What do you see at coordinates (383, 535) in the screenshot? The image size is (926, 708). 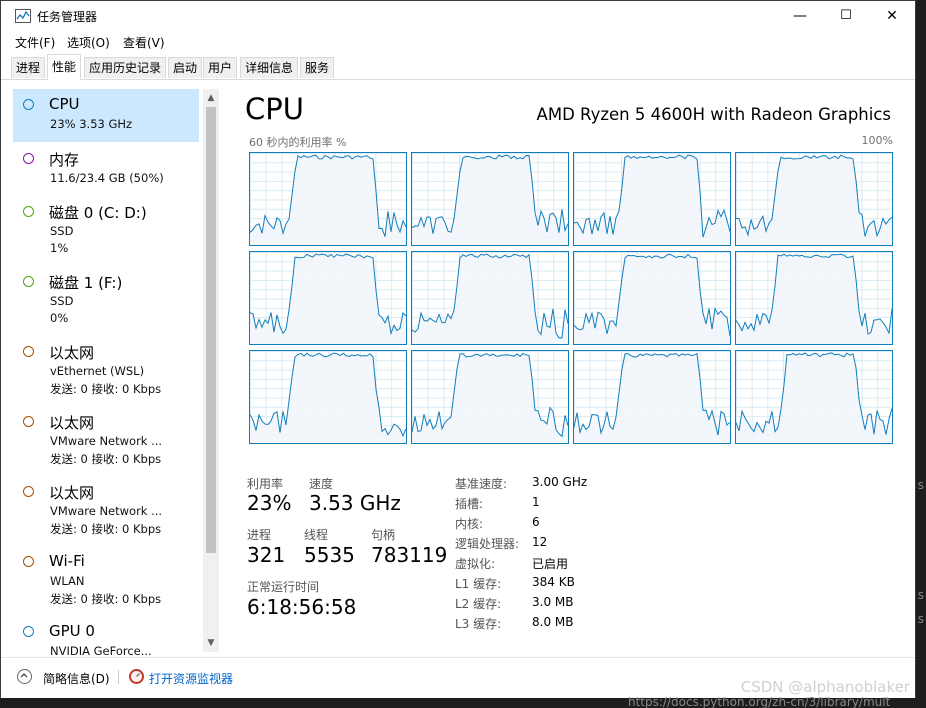 I see `handles-label: 句柄` at bounding box center [383, 535].